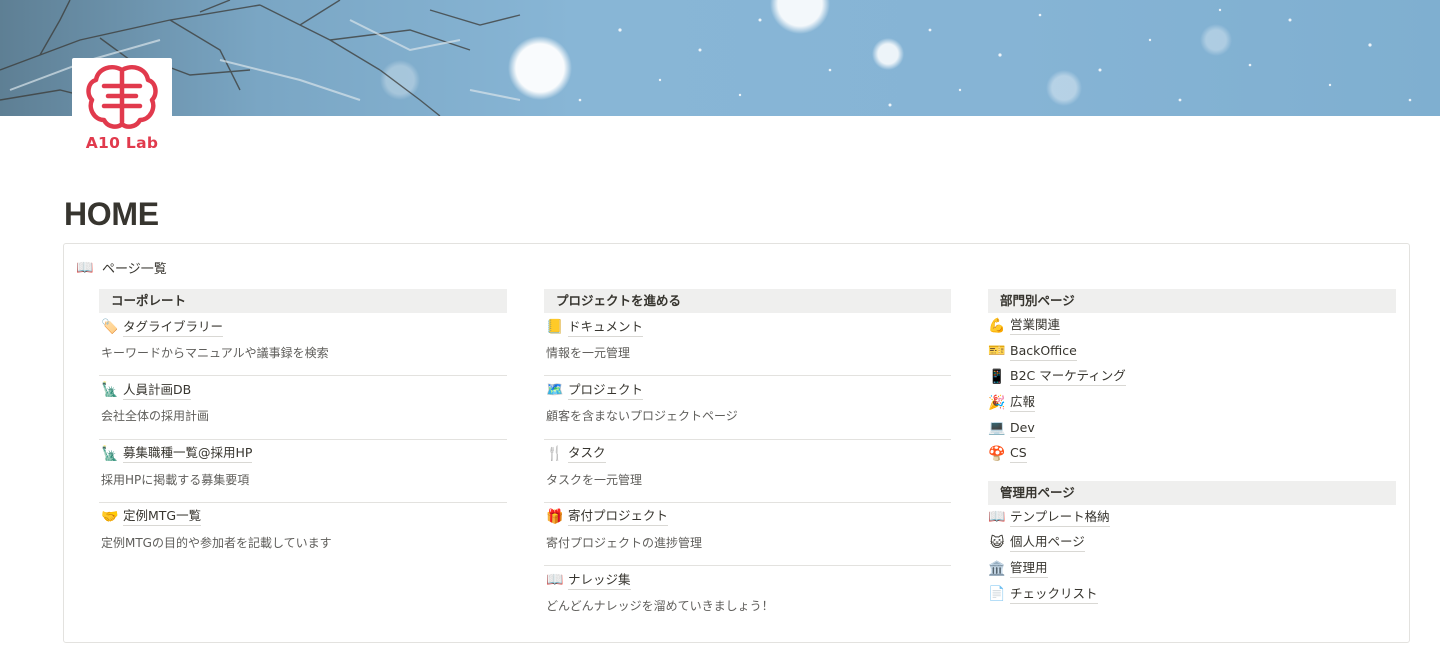 This screenshot has width=1440, height=657. I want to click on item-link: プロジェクト, so click(606, 390).